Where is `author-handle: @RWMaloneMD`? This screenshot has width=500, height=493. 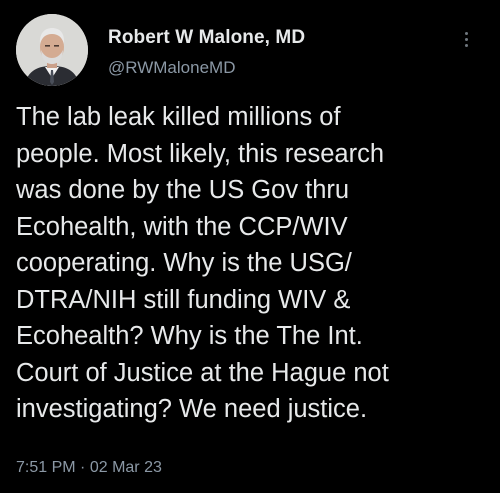 author-handle: @RWMaloneMD is located at coordinates (171, 68).